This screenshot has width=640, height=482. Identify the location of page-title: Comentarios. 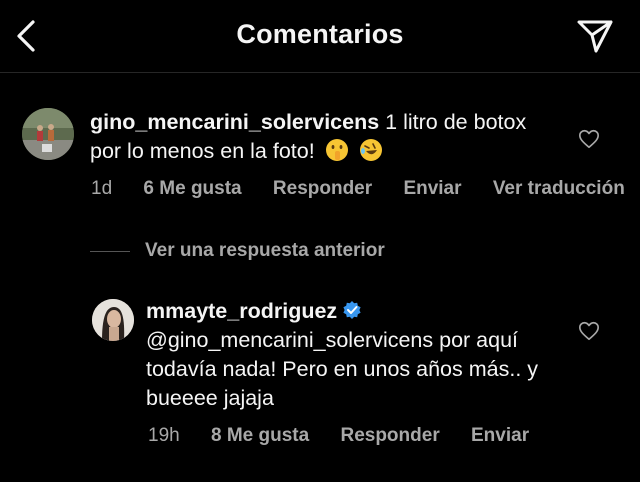
(320, 34).